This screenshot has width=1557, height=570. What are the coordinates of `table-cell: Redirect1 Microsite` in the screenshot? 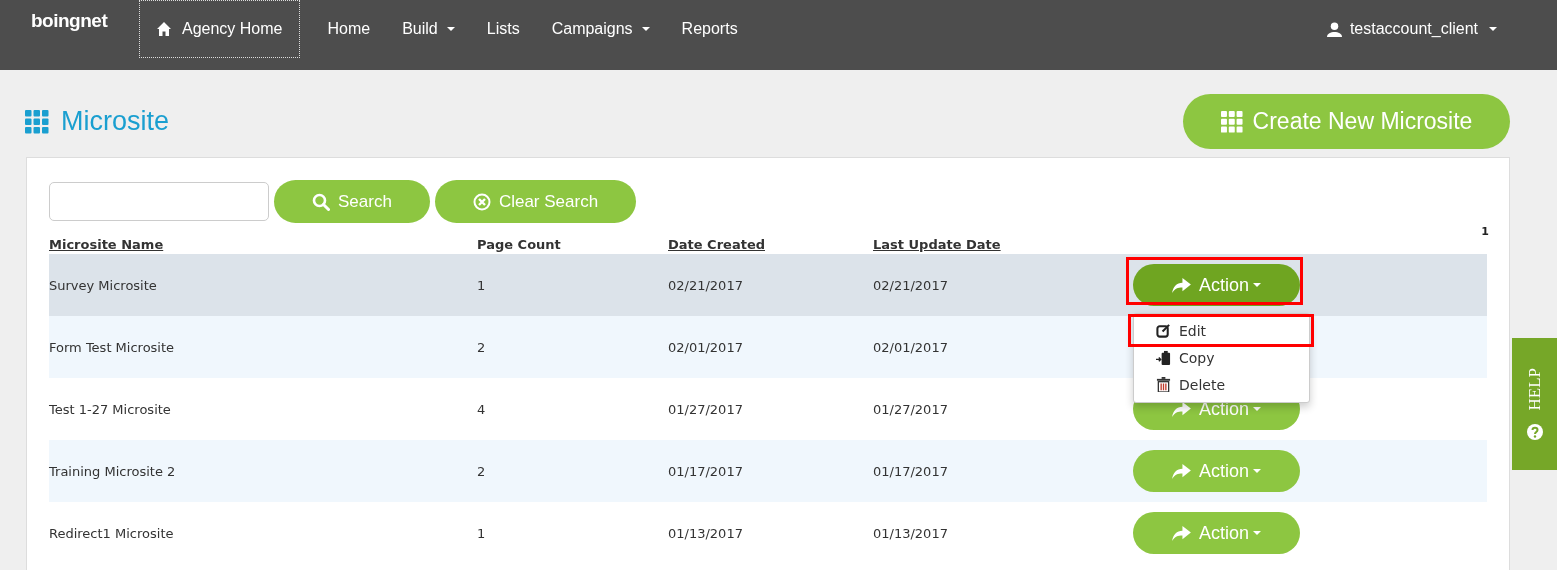 It's located at (111, 533).